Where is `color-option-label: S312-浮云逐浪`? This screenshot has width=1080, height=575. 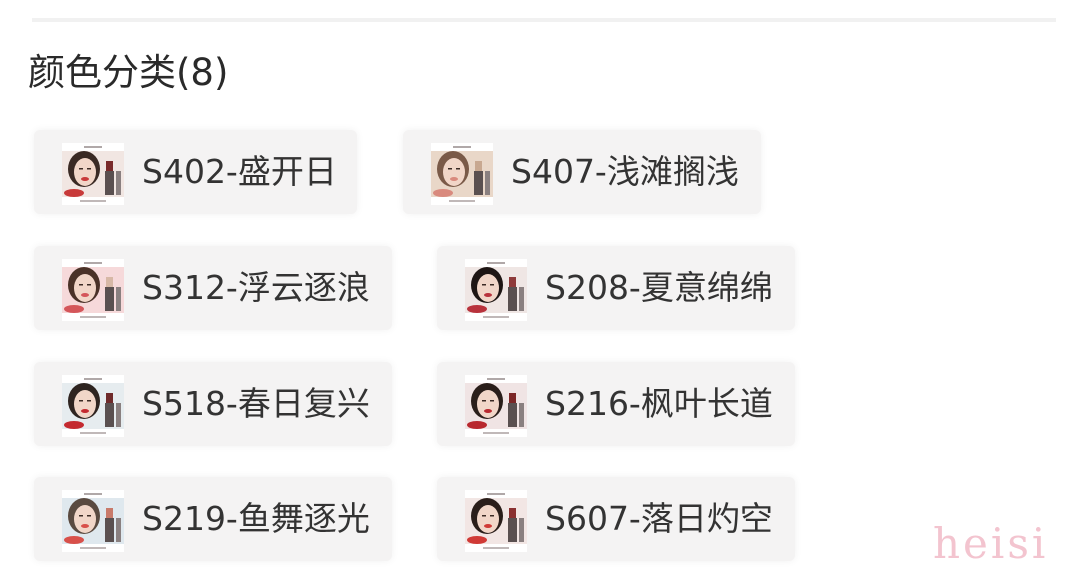
color-option-label: S312-浮云逐浪 is located at coordinates (256, 287).